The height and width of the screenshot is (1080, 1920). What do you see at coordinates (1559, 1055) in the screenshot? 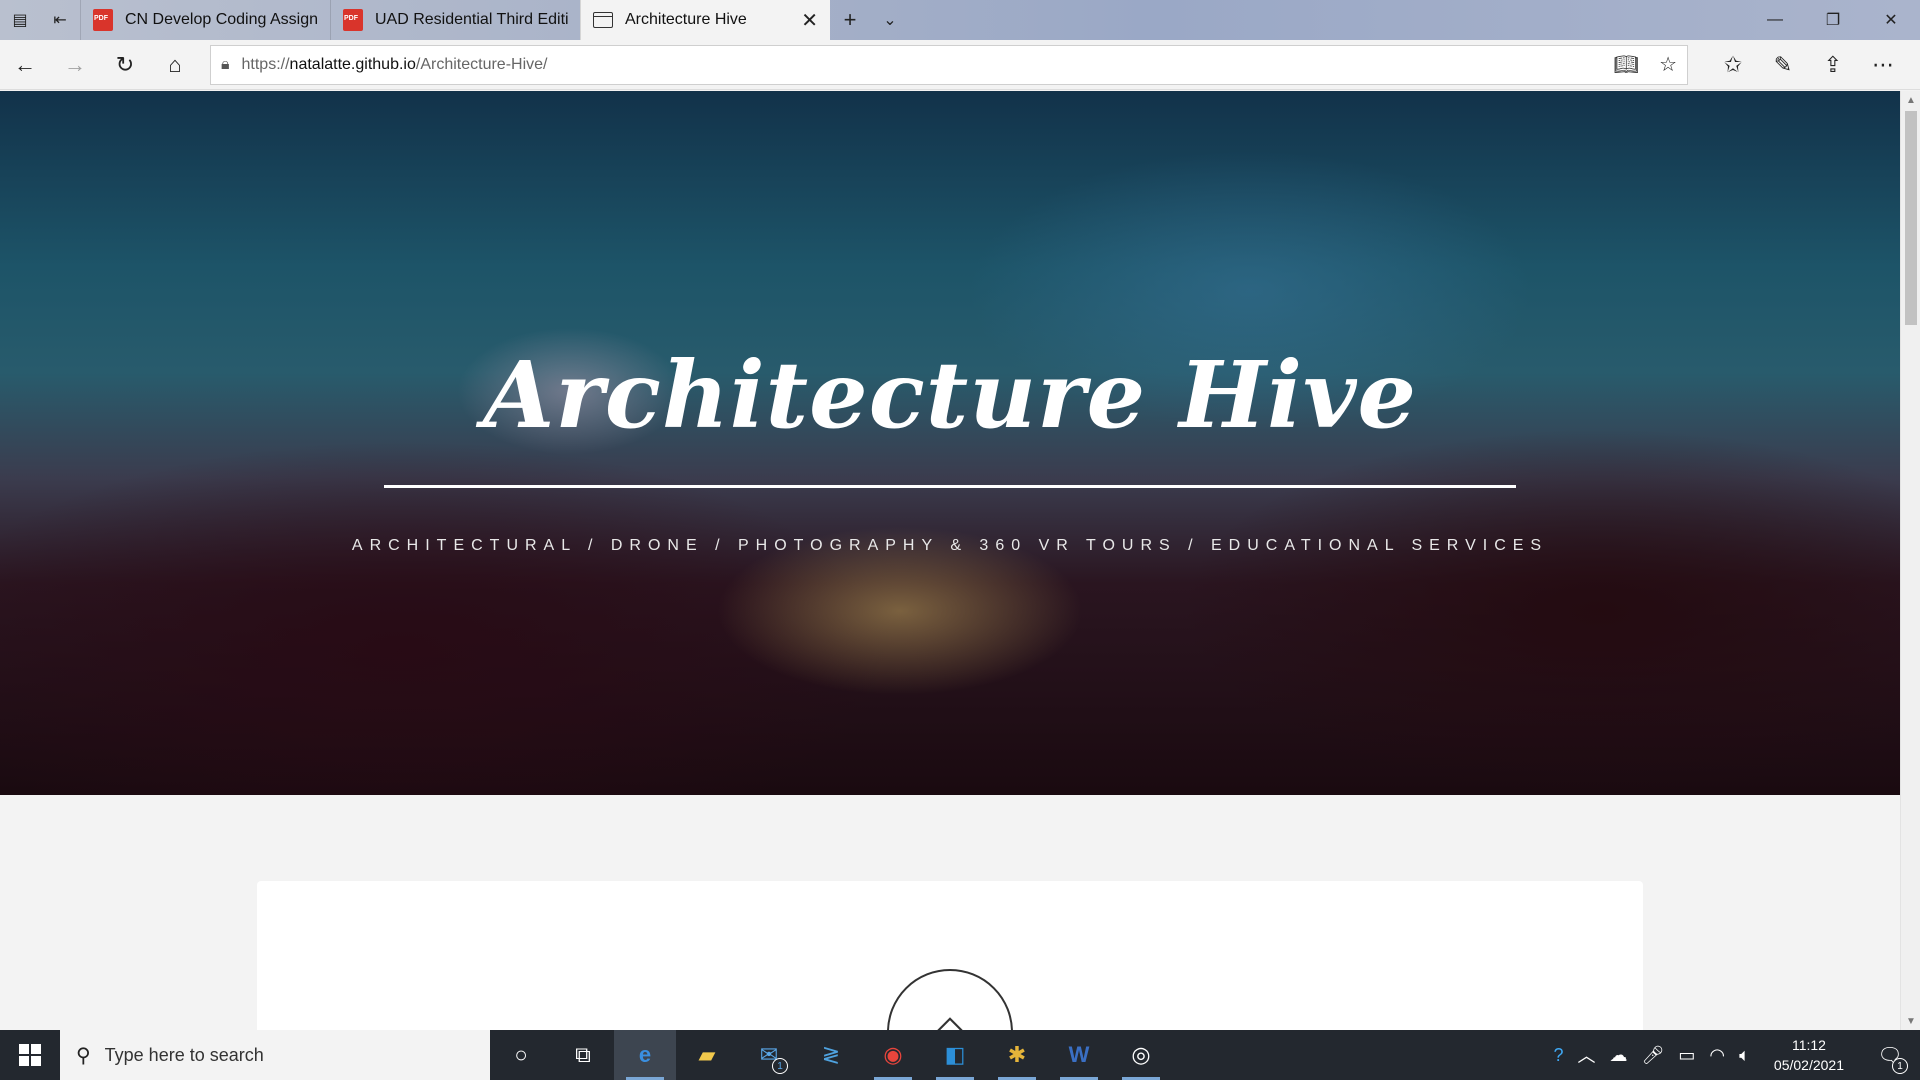
I see `help-icon: ?` at bounding box center [1559, 1055].